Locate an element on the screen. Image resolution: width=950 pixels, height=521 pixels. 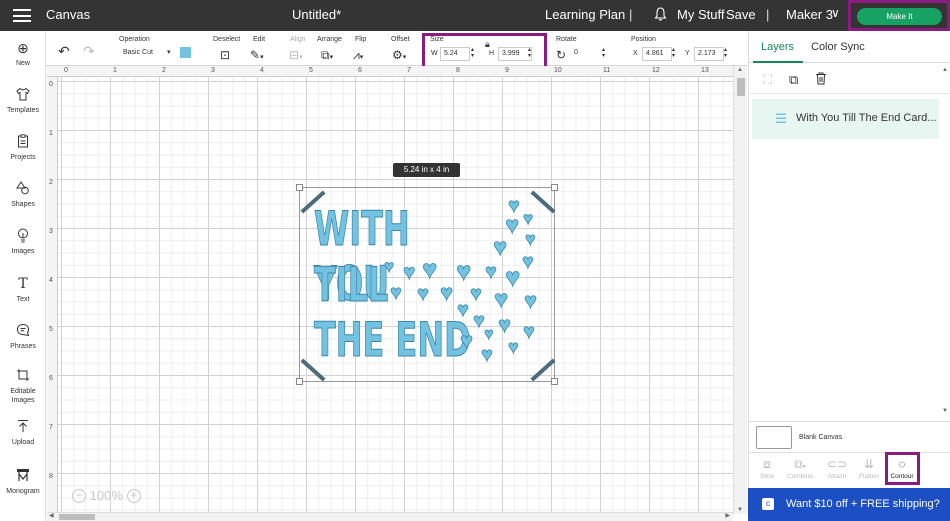
zoom-level: 100% is located at coordinates (106, 496).